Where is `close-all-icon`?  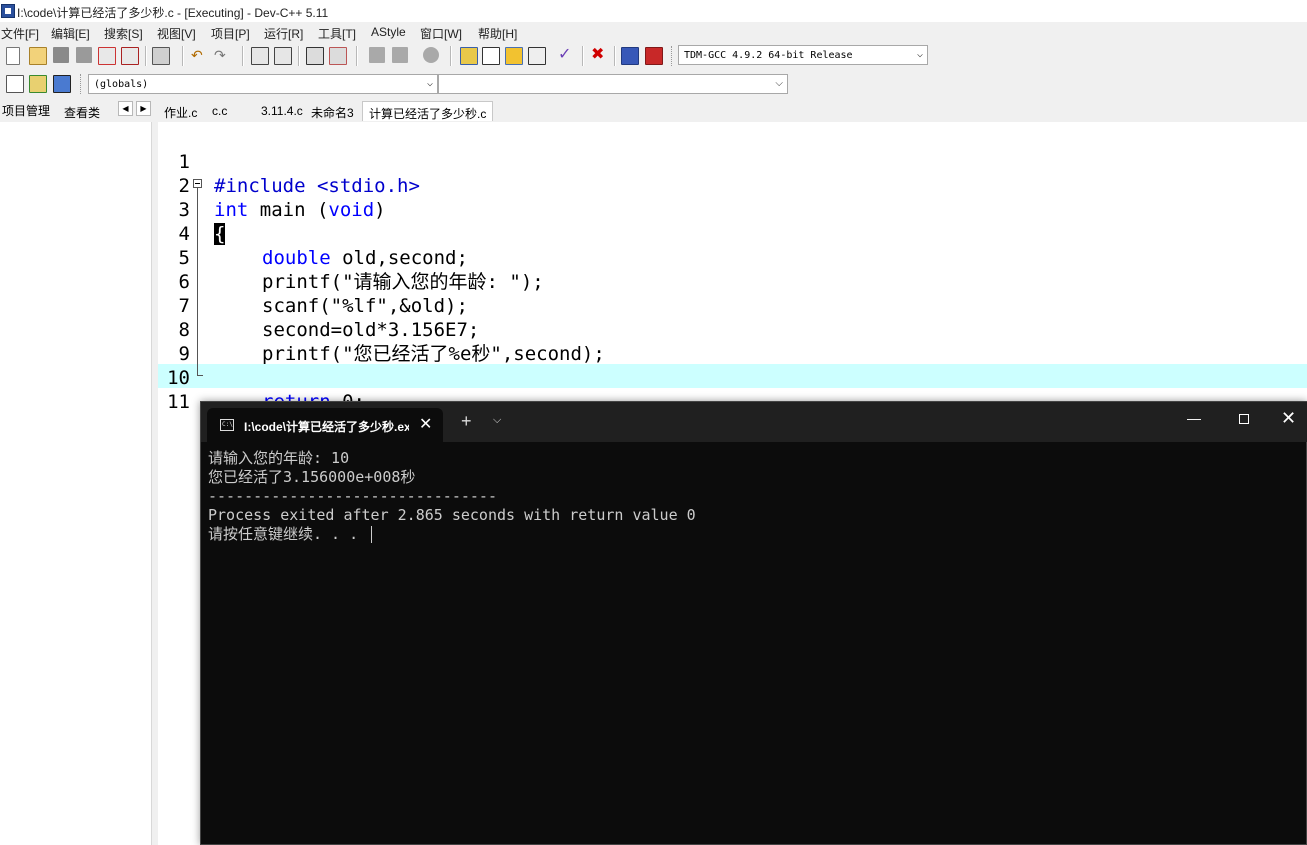 close-all-icon is located at coordinates (130, 56).